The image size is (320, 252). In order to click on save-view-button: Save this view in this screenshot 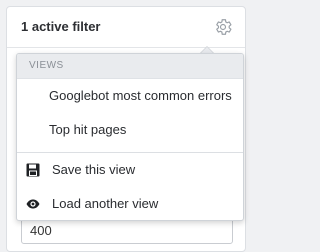, I will do `click(130, 170)`.